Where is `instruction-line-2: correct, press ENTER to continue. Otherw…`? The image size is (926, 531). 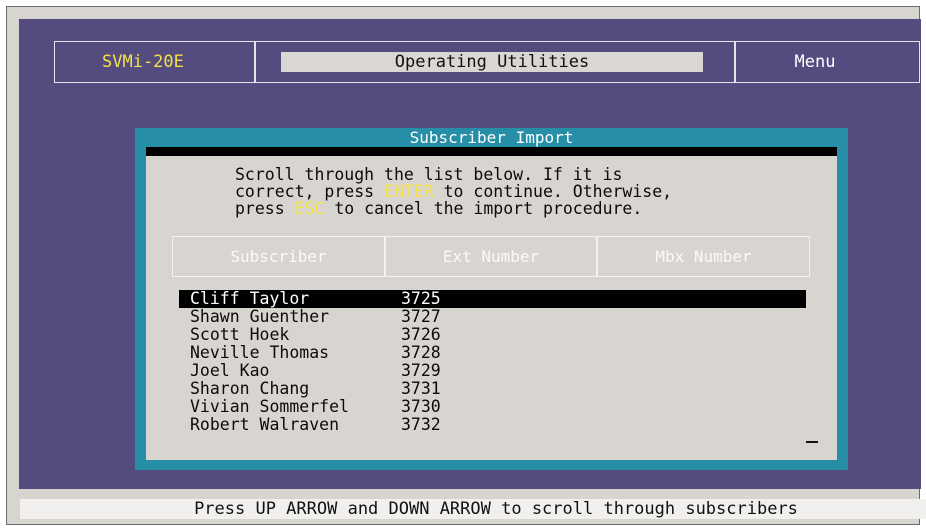
instruction-line-2: correct, press ENTER to continue. Otherw… is located at coordinates (515, 191).